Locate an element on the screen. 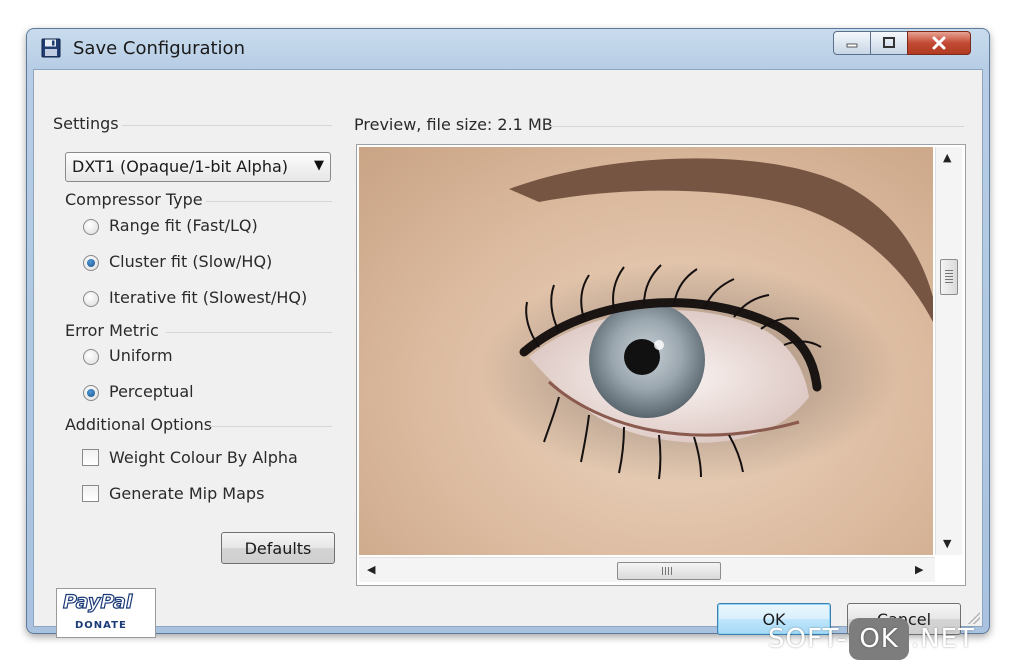 The width and height of the screenshot is (1020, 666). radio-uniform-label: Uniform is located at coordinates (141, 355).